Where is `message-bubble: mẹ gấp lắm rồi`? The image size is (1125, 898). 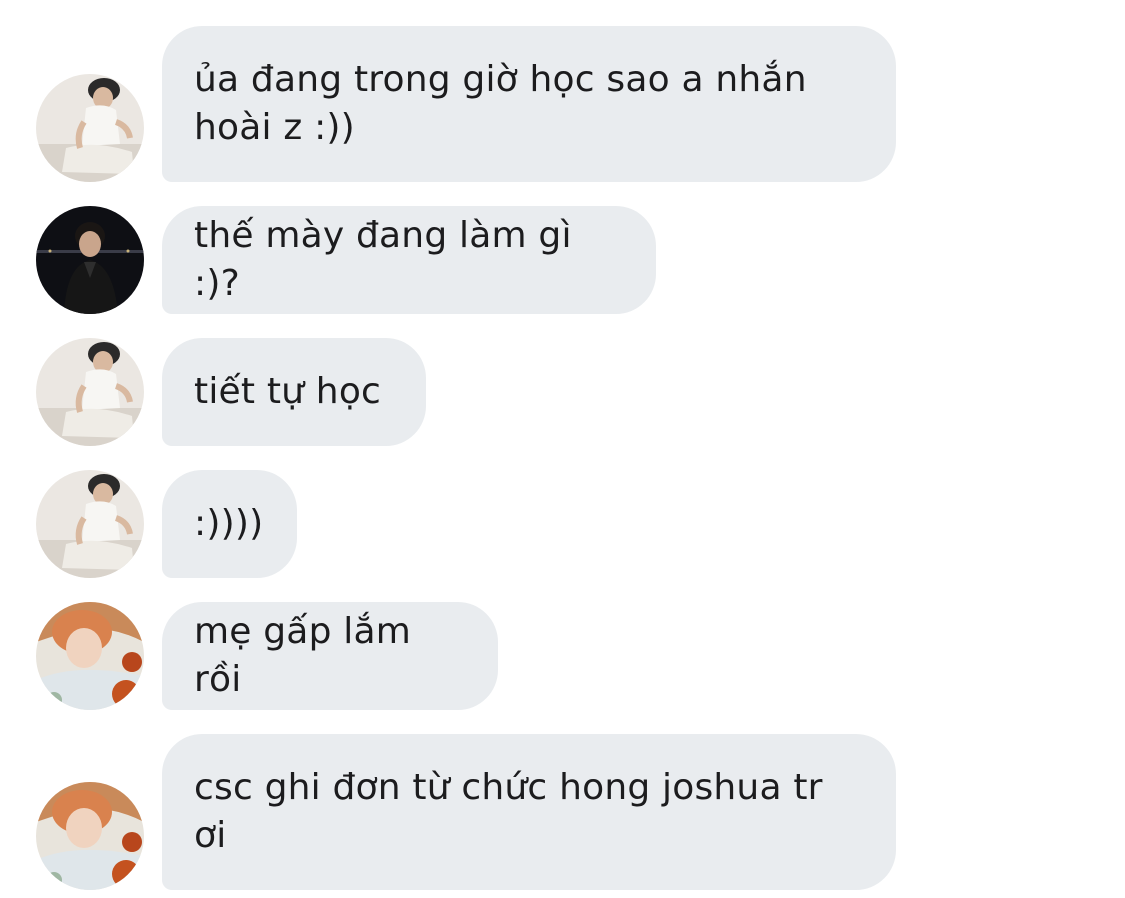
message-bubble: mẹ gấp lắm rồi is located at coordinates (330, 656).